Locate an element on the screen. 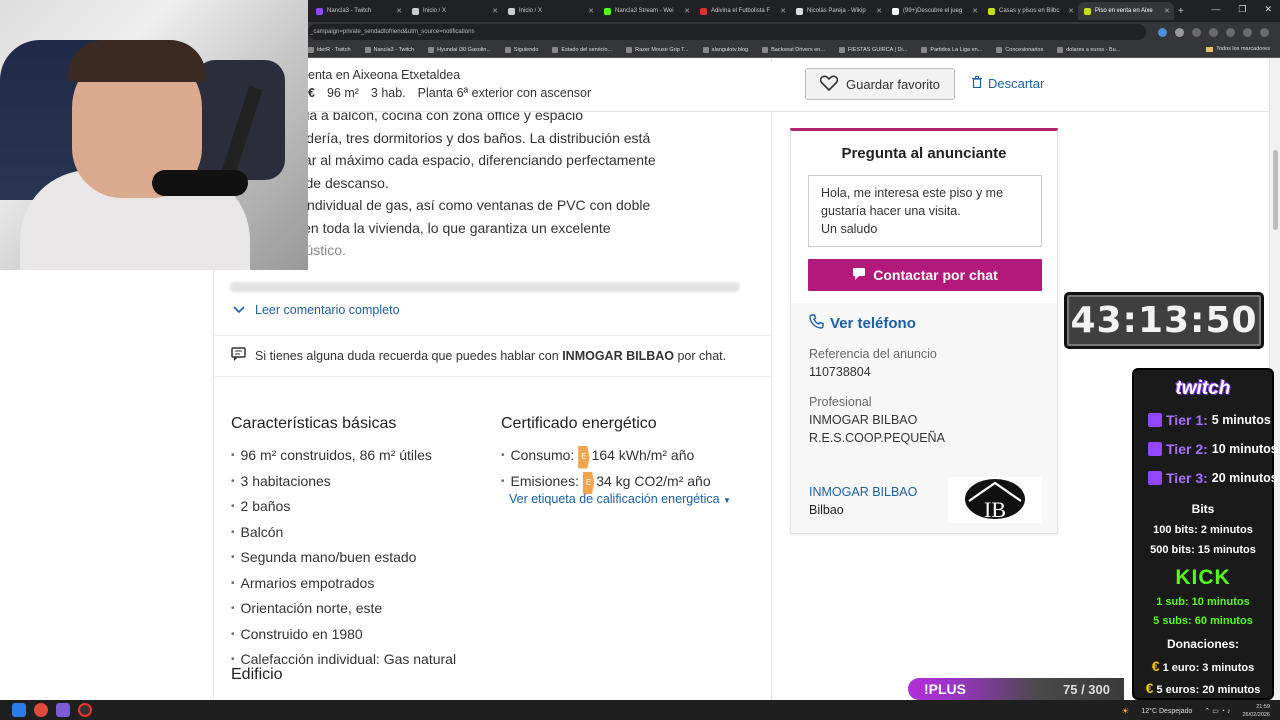 This screenshot has height=720, width=1280. tab-label: Nancla3 - Twitch is located at coordinates (349, 11).